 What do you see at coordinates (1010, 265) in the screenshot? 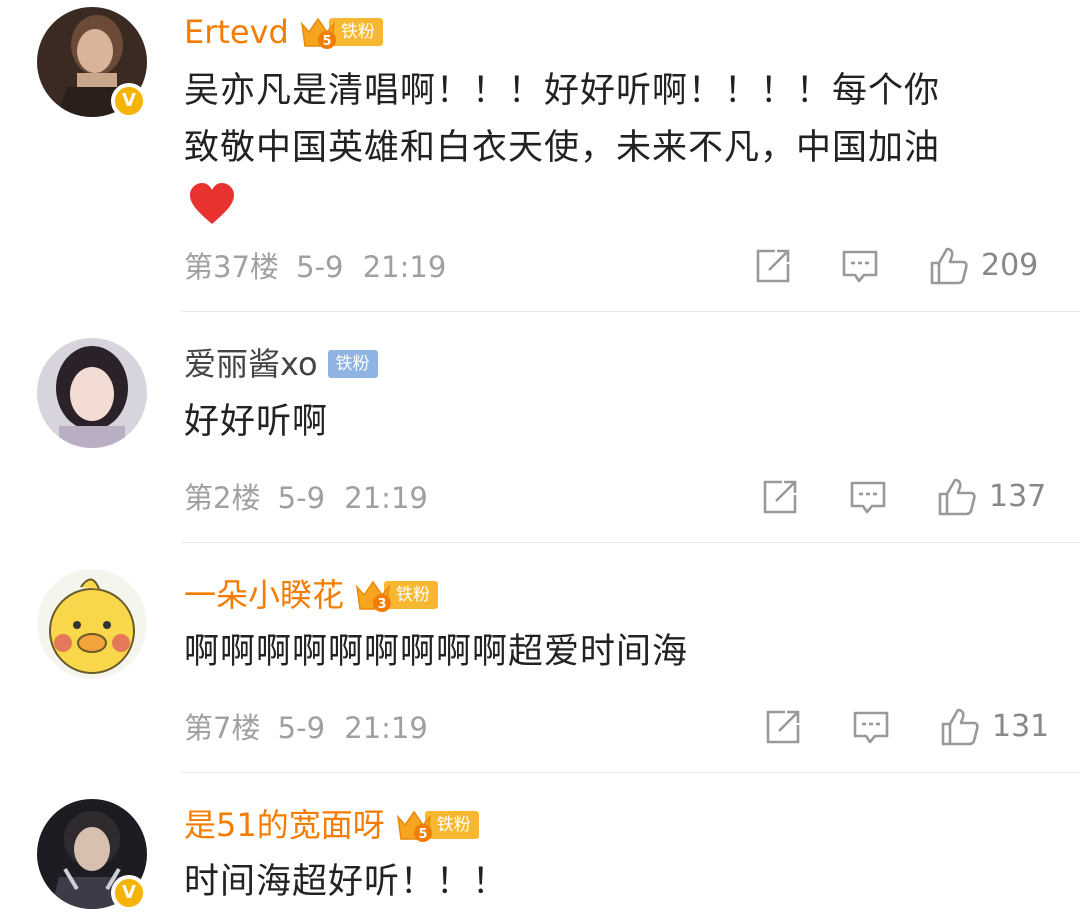
I see `like-count: 209` at bounding box center [1010, 265].